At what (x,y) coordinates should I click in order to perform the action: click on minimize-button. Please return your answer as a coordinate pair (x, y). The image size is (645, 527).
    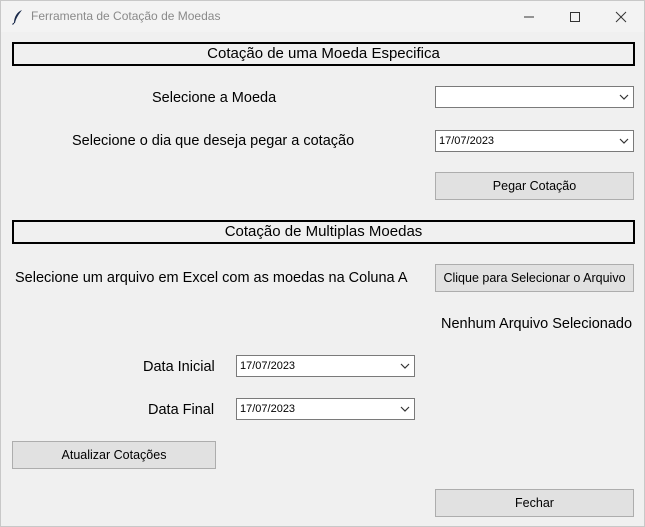
    Looking at the image, I should click on (529, 16).